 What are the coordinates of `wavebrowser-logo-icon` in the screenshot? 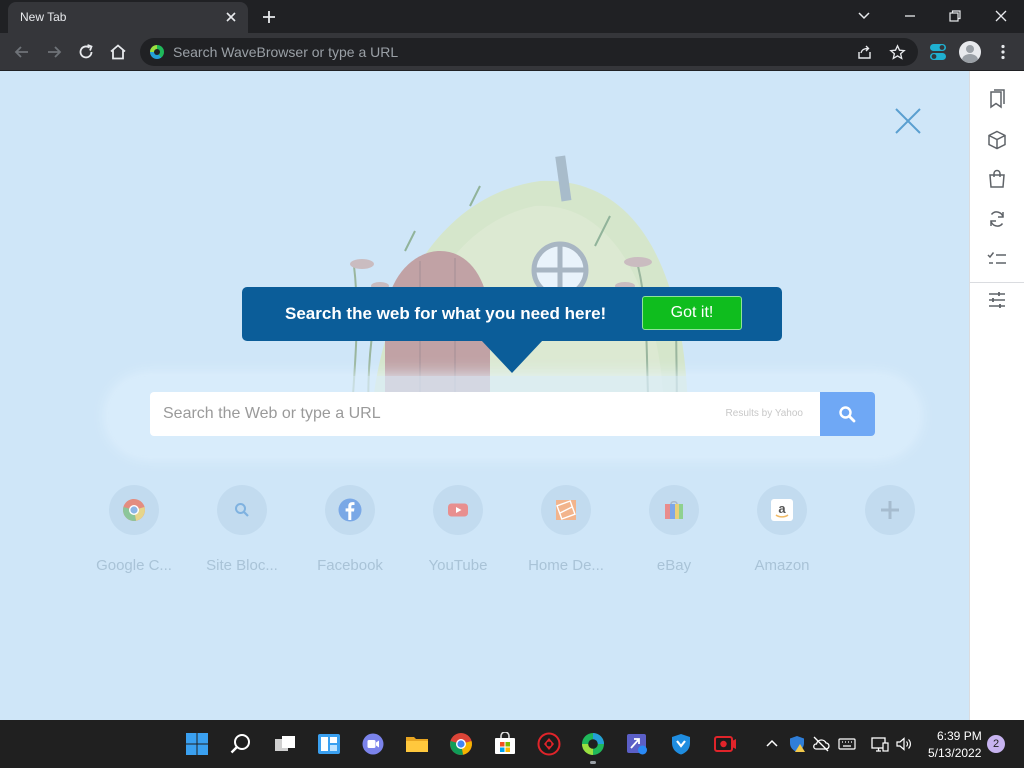 It's located at (157, 52).